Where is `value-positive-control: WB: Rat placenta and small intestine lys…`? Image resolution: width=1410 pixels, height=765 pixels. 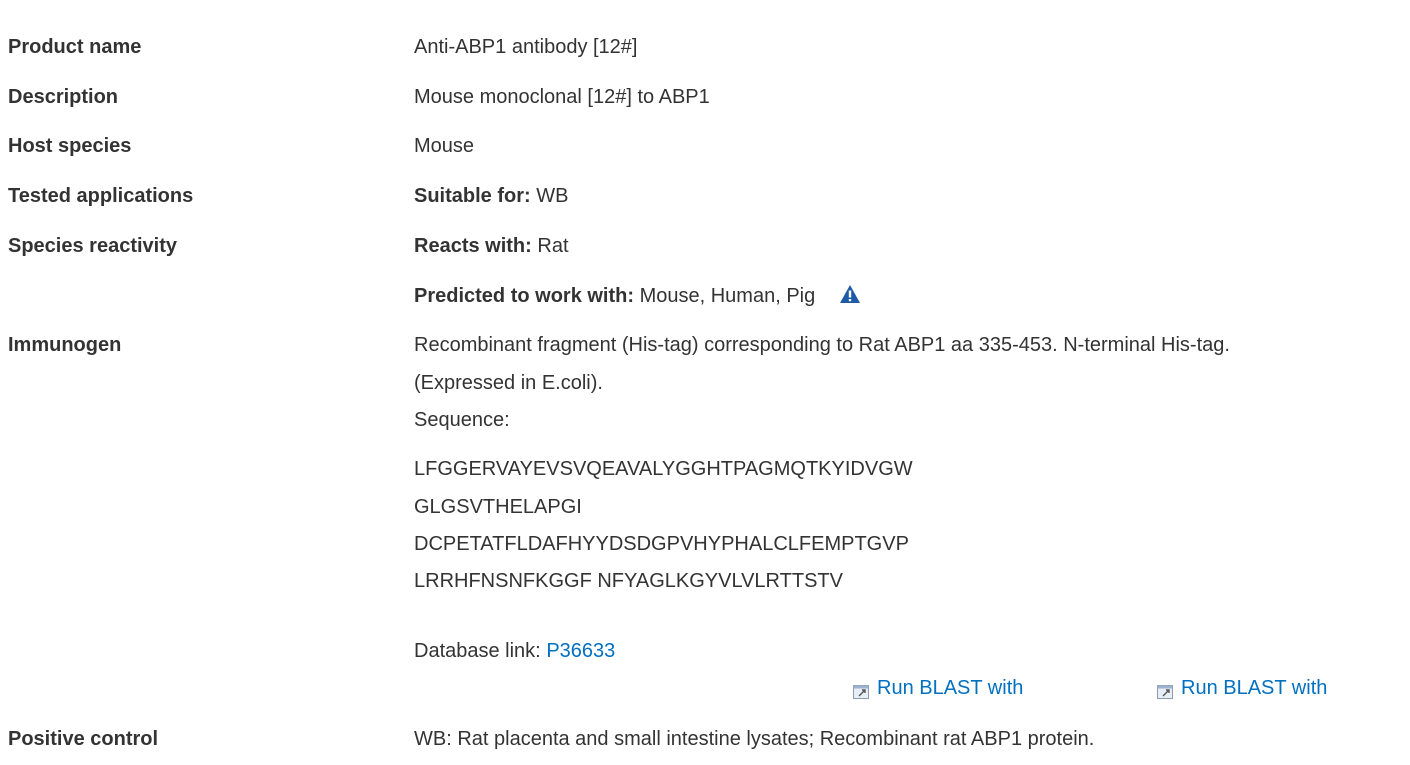 value-positive-control: WB: Rat placenta and small intestine lys… is located at coordinates (754, 739).